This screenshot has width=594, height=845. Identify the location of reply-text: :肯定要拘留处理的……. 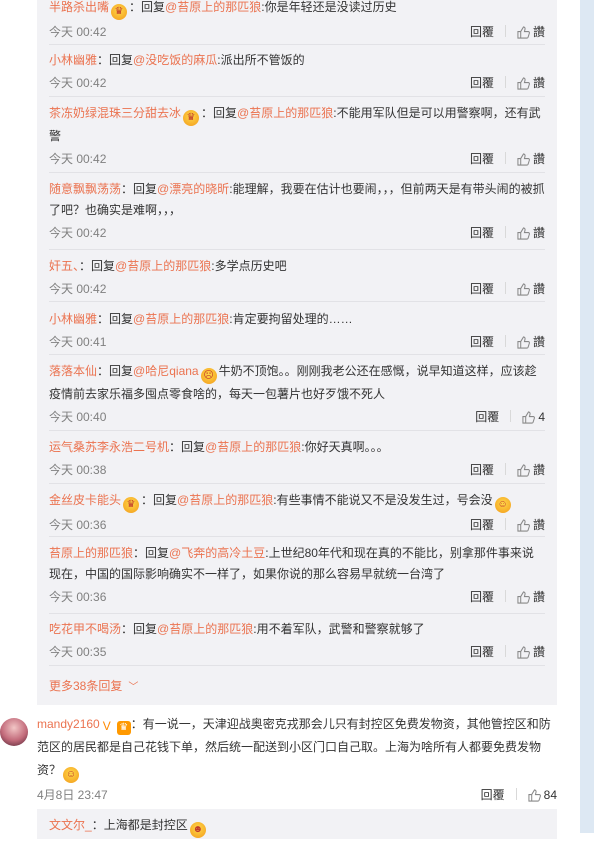
(291, 319).